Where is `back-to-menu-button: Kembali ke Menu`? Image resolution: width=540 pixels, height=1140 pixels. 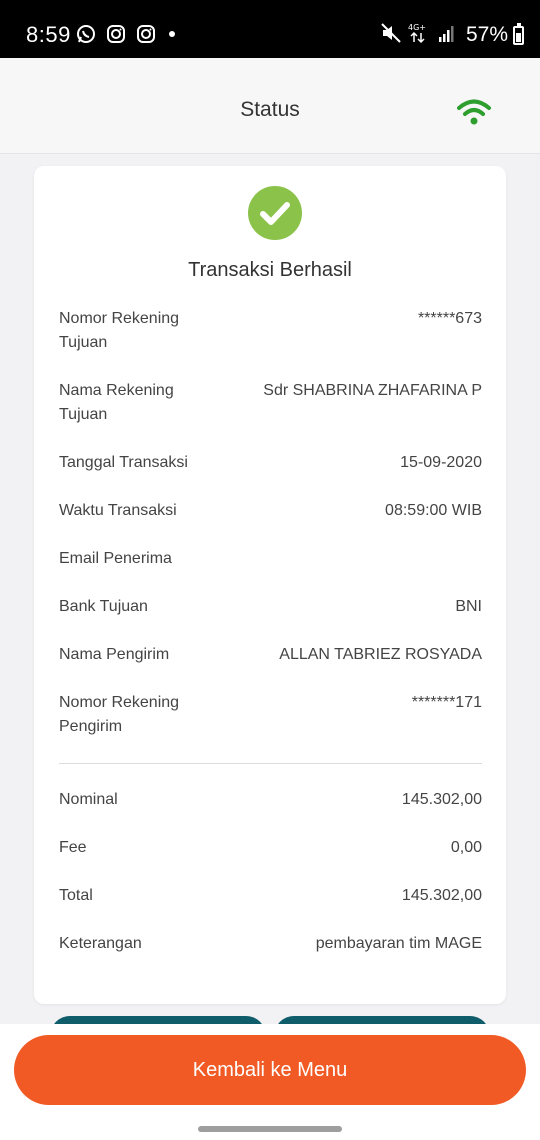
back-to-menu-button: Kembali ke Menu is located at coordinates (270, 1070).